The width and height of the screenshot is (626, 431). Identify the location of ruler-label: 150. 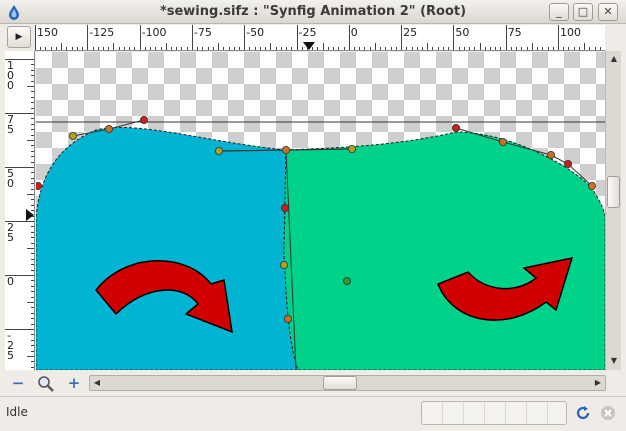
(47, 32).